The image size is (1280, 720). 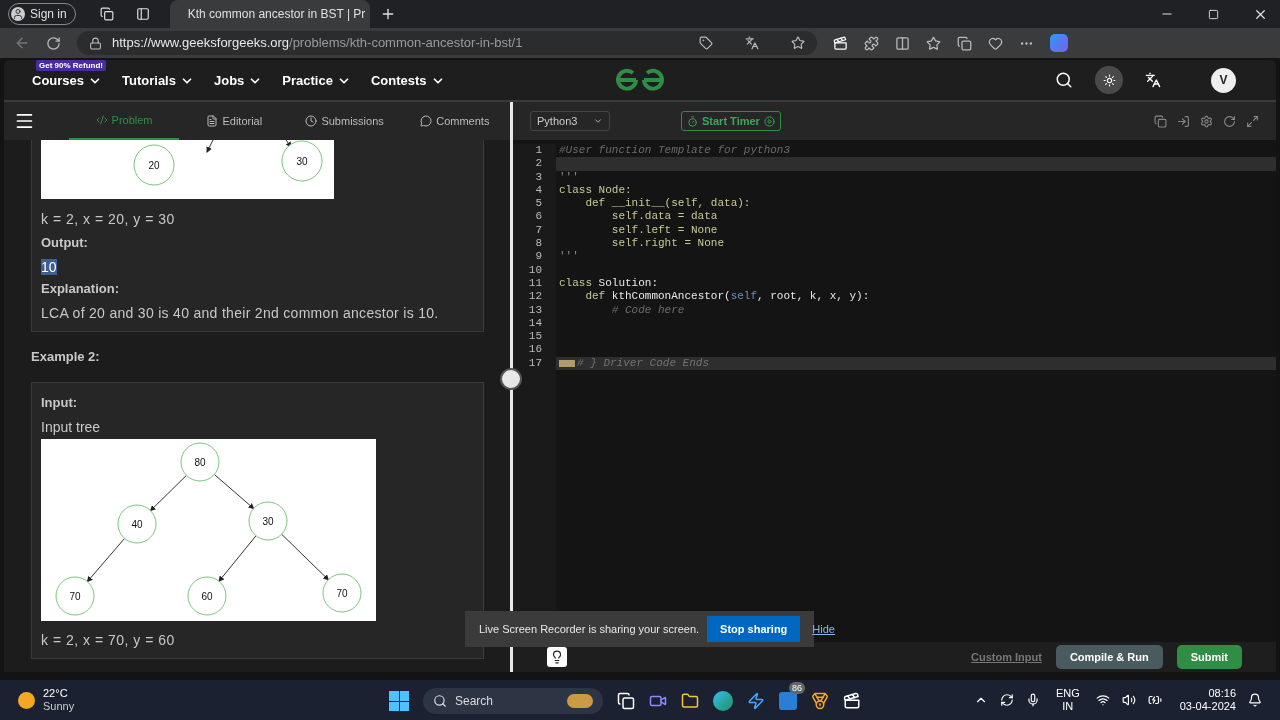 I want to click on user-avatar: V, so click(x=1223, y=80).